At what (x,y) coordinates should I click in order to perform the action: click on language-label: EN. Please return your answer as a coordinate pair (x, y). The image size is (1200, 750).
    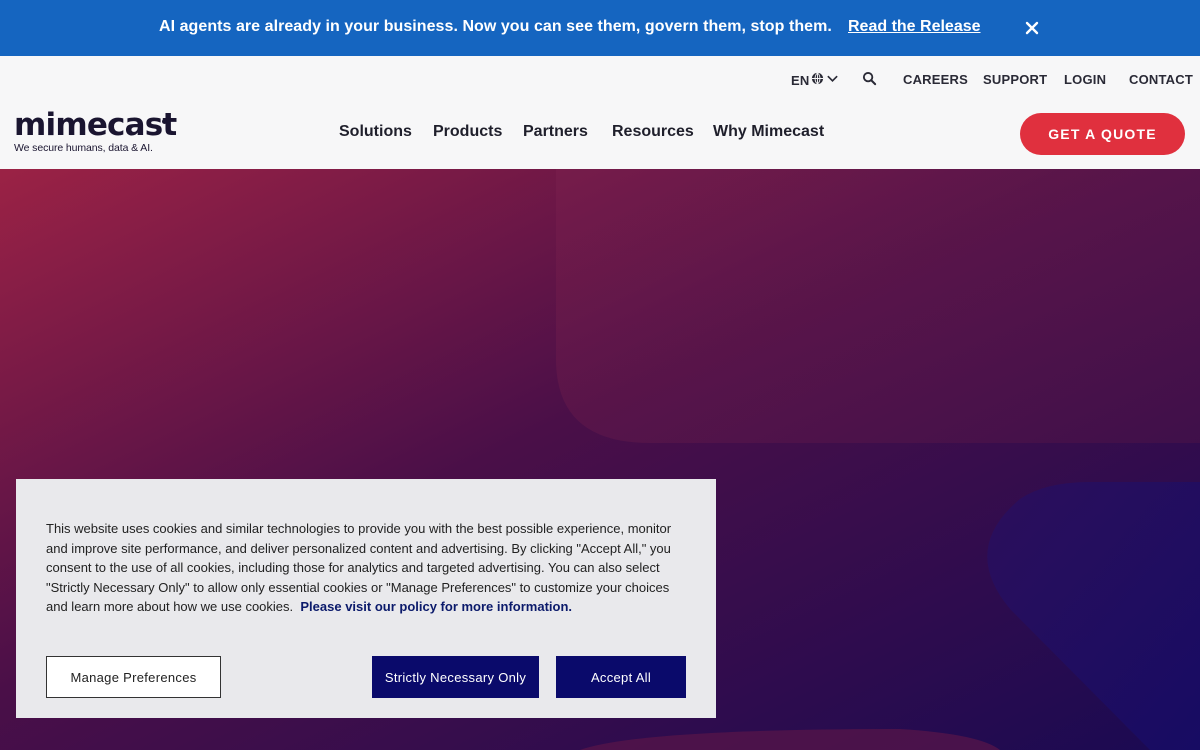
    Looking at the image, I should click on (800, 80).